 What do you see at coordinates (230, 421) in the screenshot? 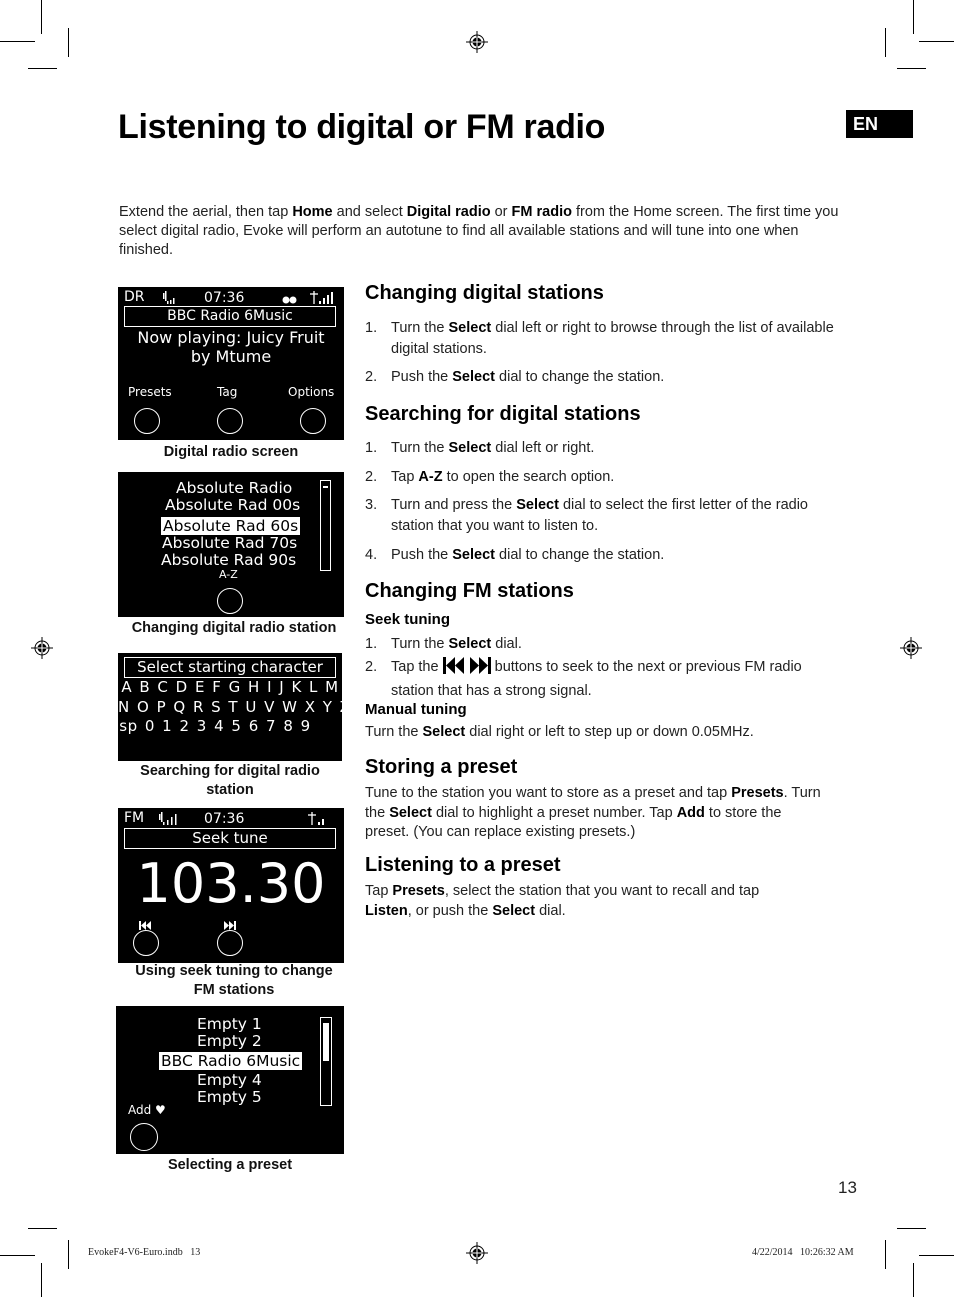
I see `softkey-tag-button` at bounding box center [230, 421].